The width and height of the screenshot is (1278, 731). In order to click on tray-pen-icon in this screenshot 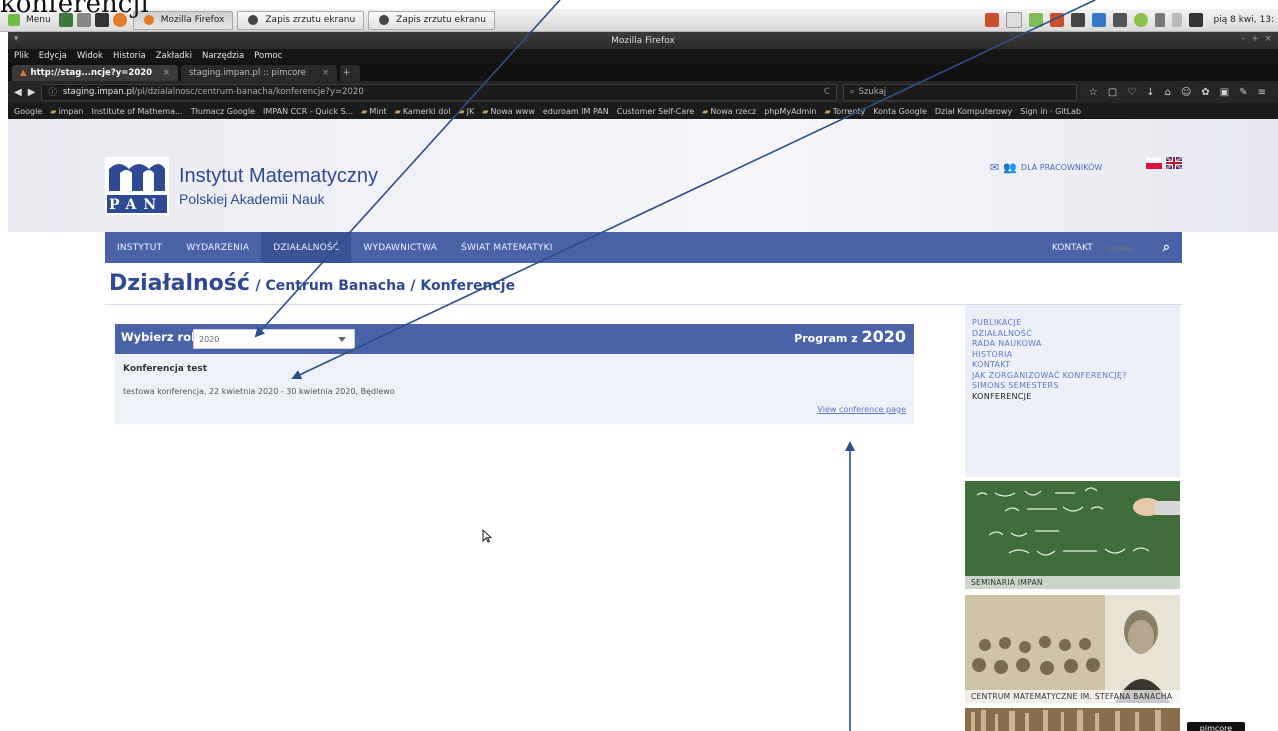, I will do `click(1195, 20)`.